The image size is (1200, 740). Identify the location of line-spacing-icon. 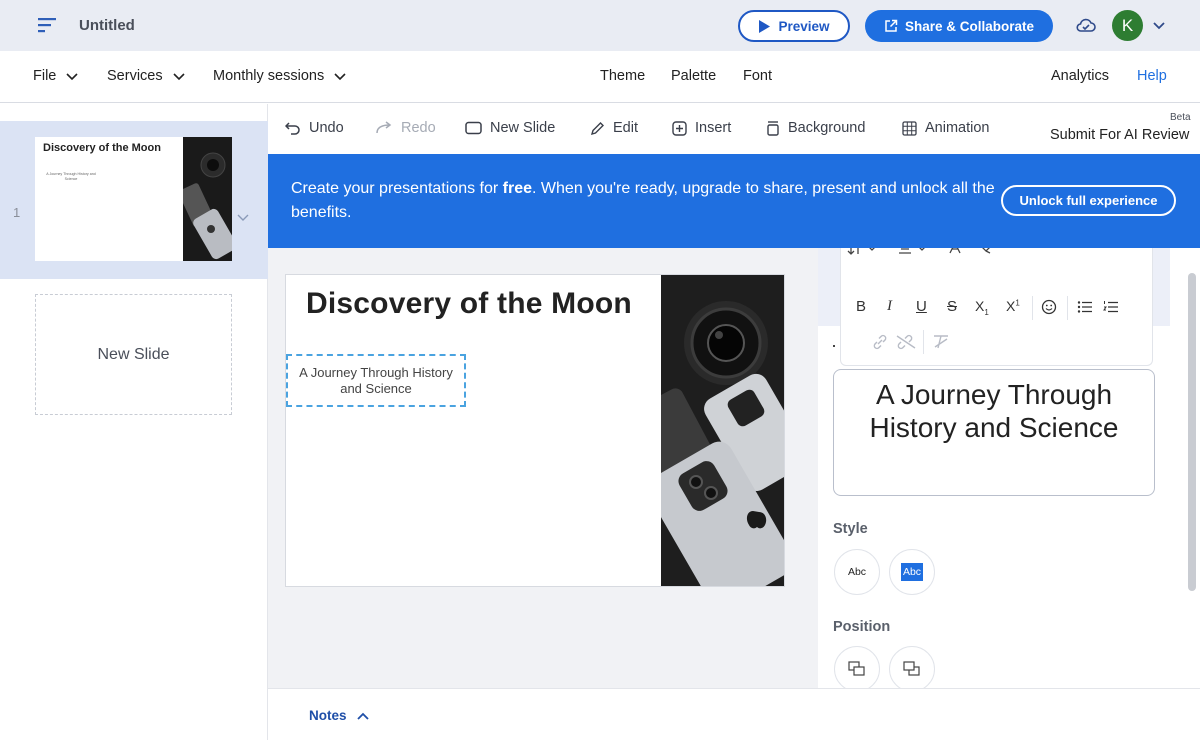
(855, 252).